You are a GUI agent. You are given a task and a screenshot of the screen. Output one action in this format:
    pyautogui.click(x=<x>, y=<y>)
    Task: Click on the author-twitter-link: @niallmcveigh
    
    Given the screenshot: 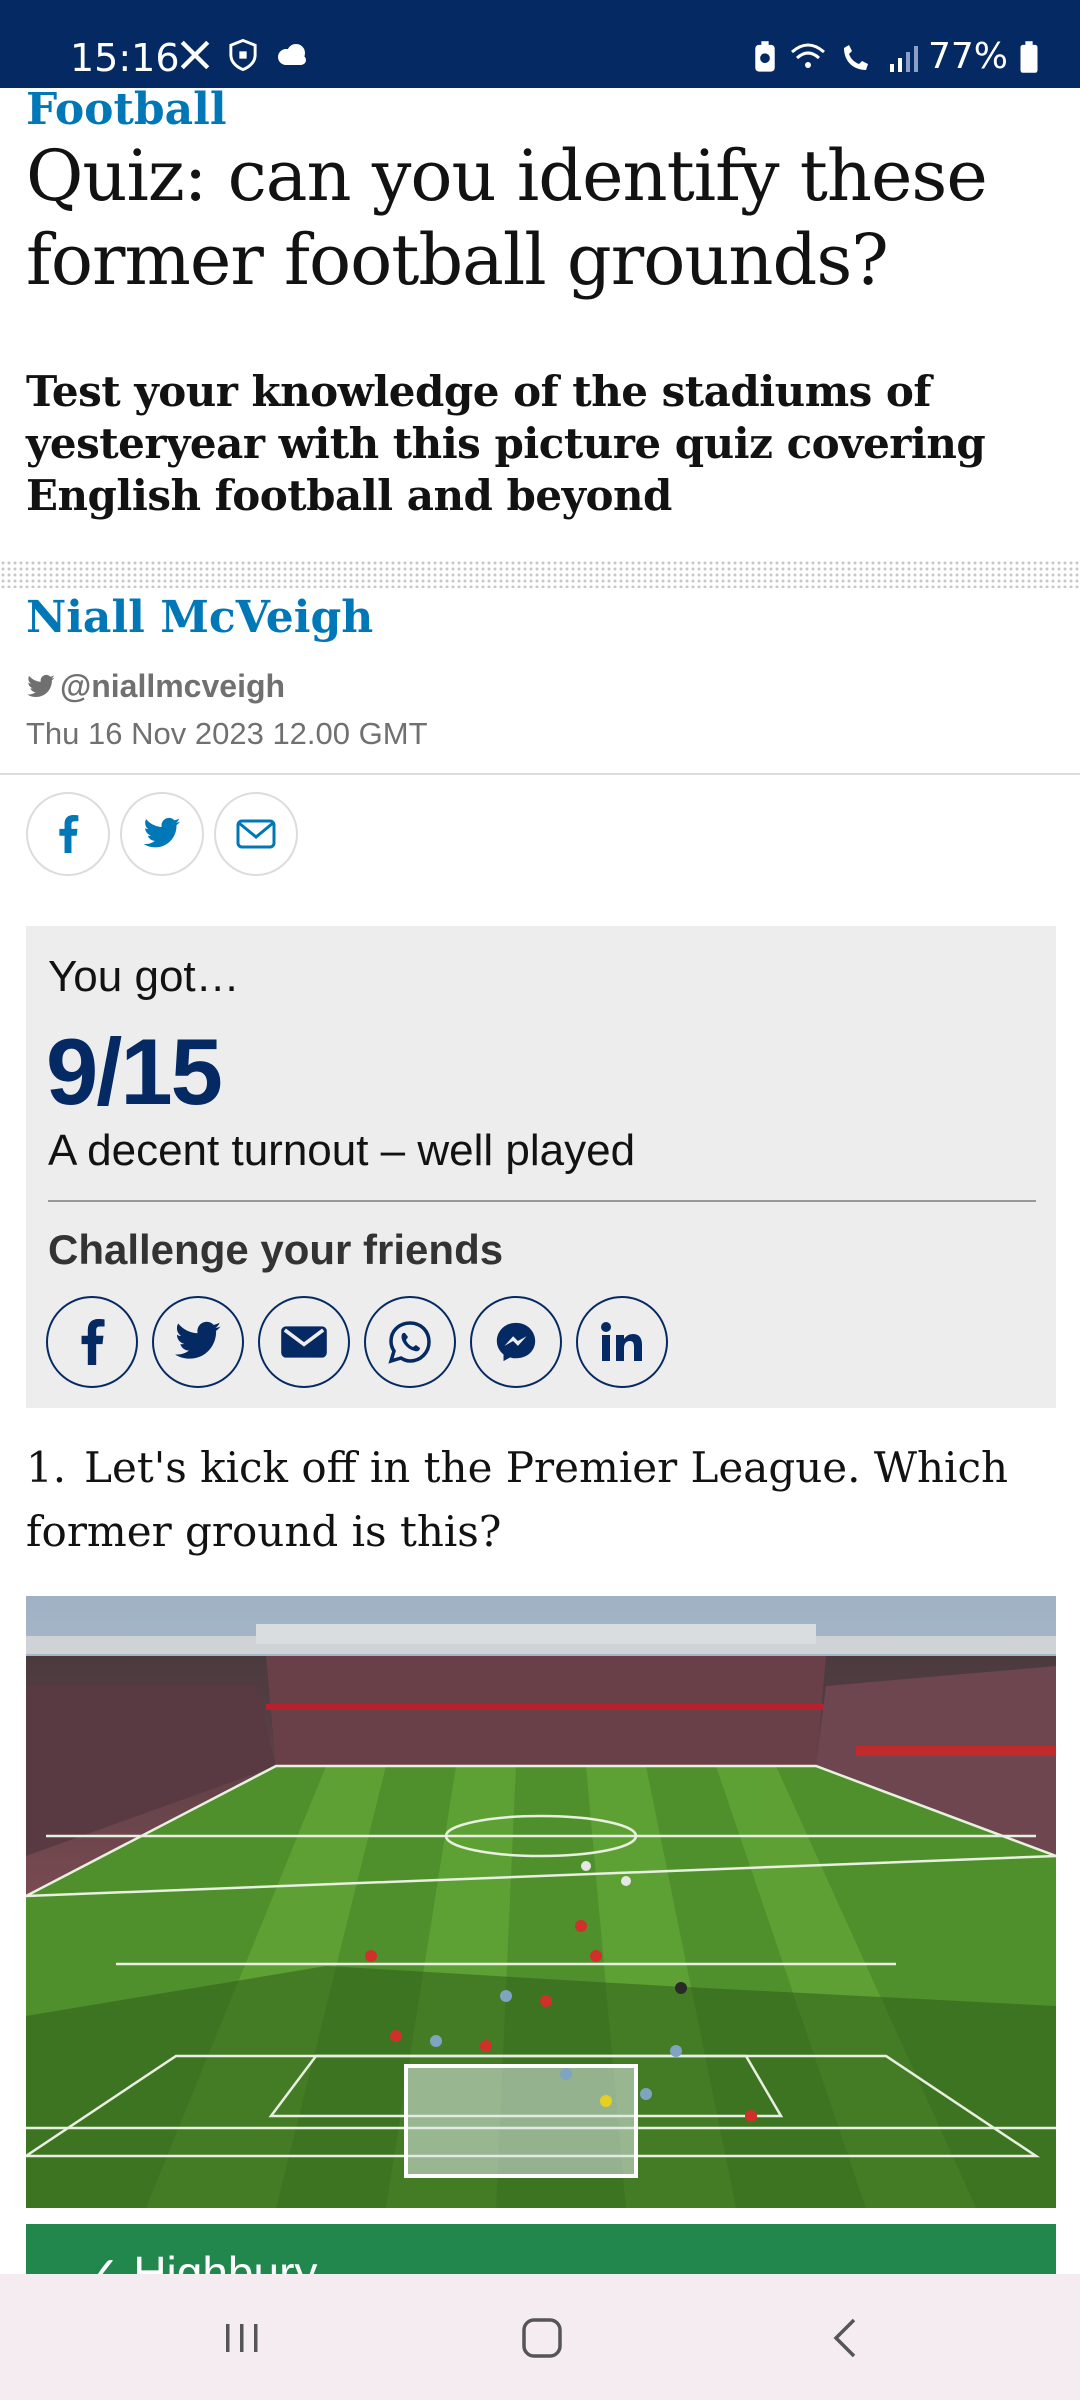 What is the action you would take?
    pyautogui.click(x=155, y=686)
    